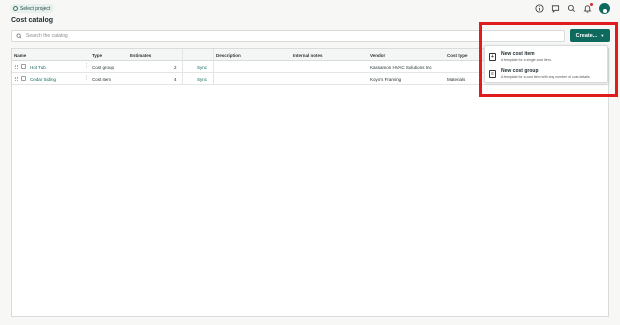 This screenshot has height=325, width=620. I want to click on item-type: Cost item, so click(102, 79).